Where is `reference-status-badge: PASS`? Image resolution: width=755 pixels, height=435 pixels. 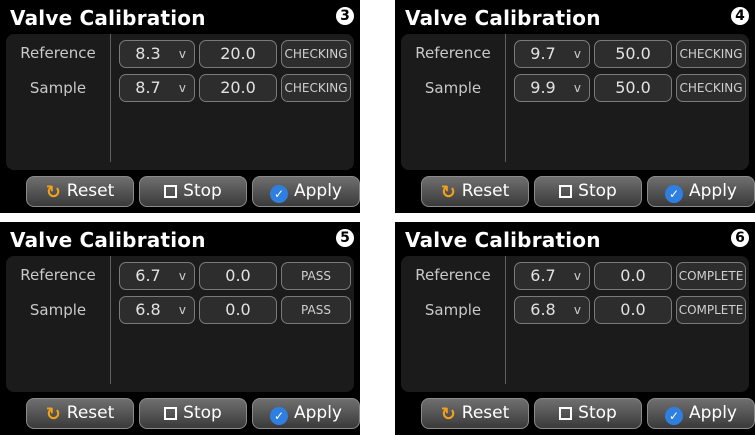 reference-status-badge: PASS is located at coordinates (316, 276).